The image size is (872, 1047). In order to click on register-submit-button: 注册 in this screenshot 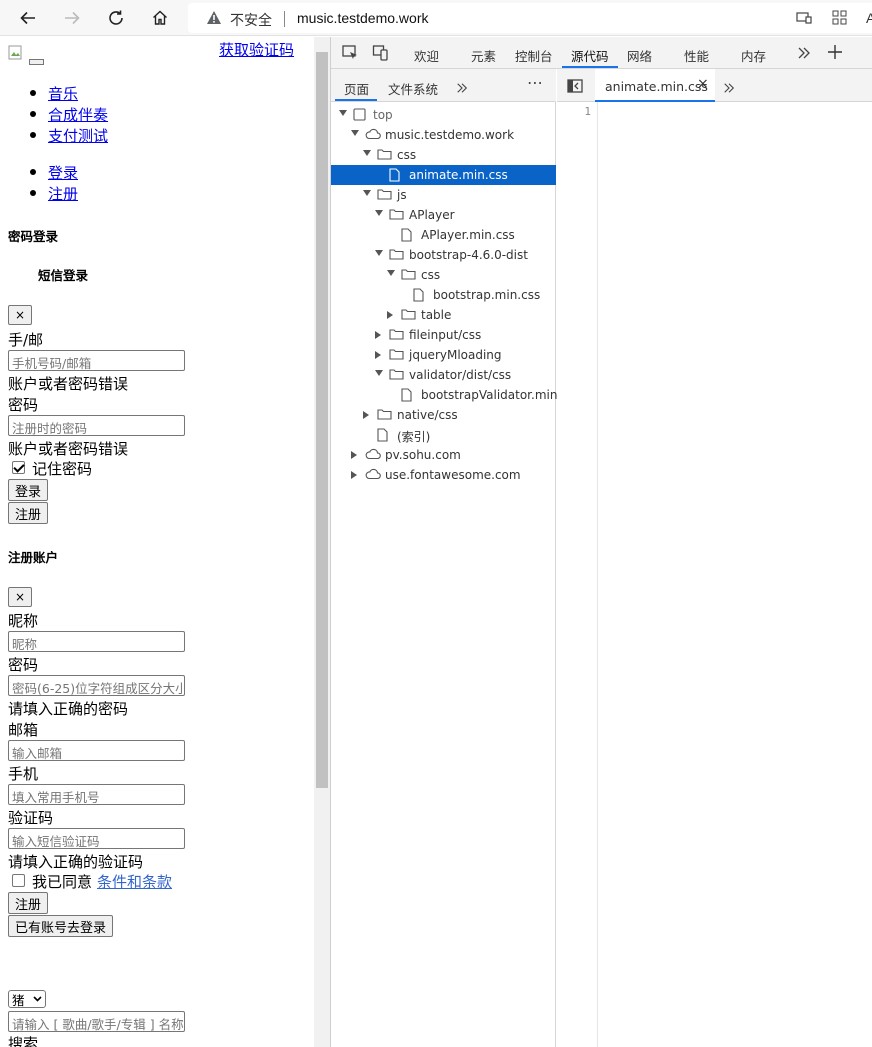, I will do `click(28, 903)`.